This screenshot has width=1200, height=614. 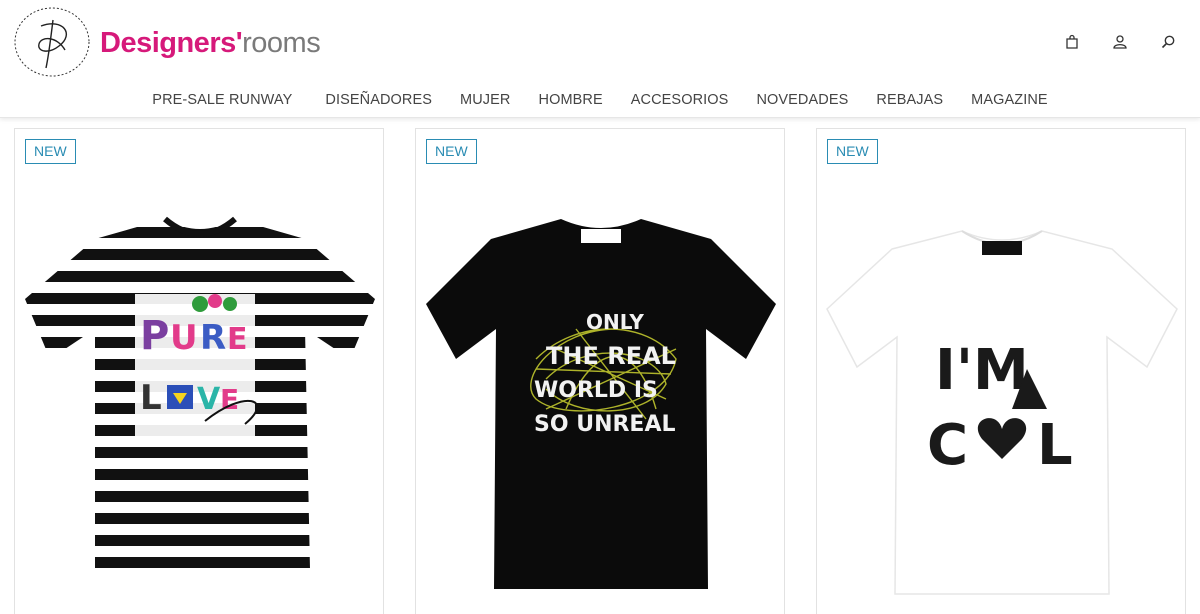 What do you see at coordinates (1168, 42) in the screenshot?
I see `search-icon` at bounding box center [1168, 42].